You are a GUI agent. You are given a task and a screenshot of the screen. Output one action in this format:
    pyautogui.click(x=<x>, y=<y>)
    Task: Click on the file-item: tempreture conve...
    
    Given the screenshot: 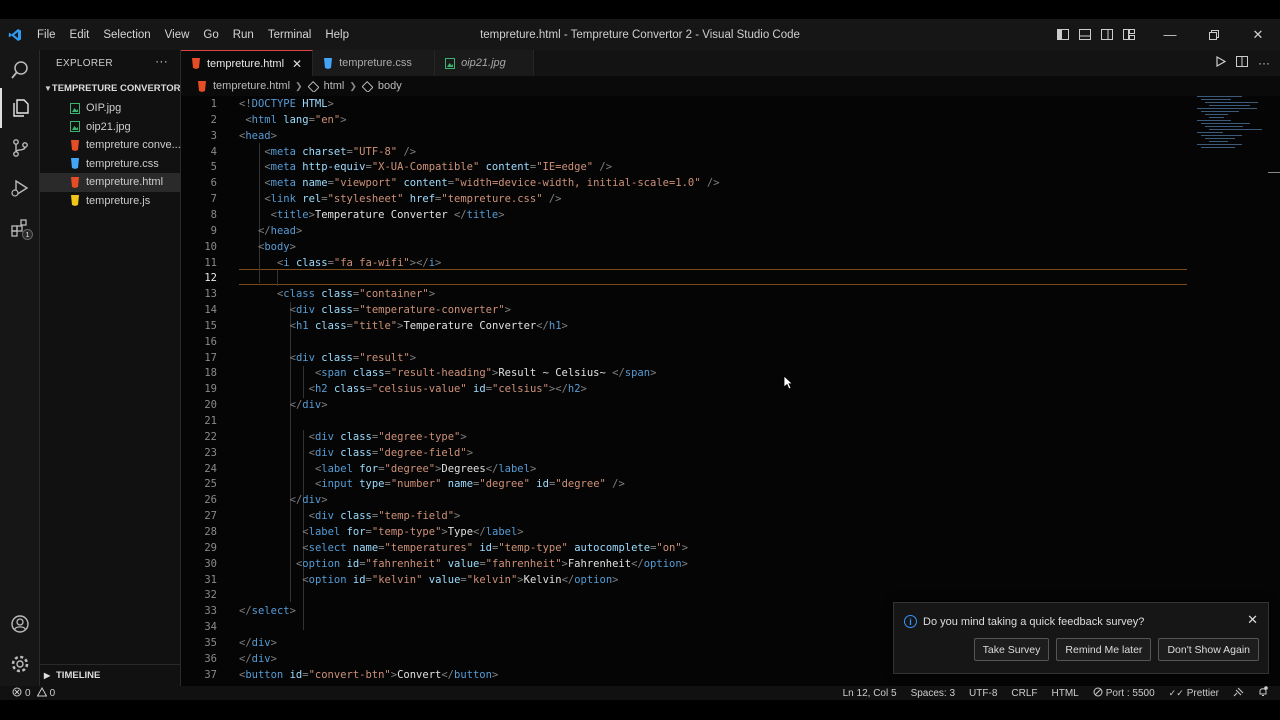 What is the action you would take?
    pyautogui.click(x=110, y=145)
    